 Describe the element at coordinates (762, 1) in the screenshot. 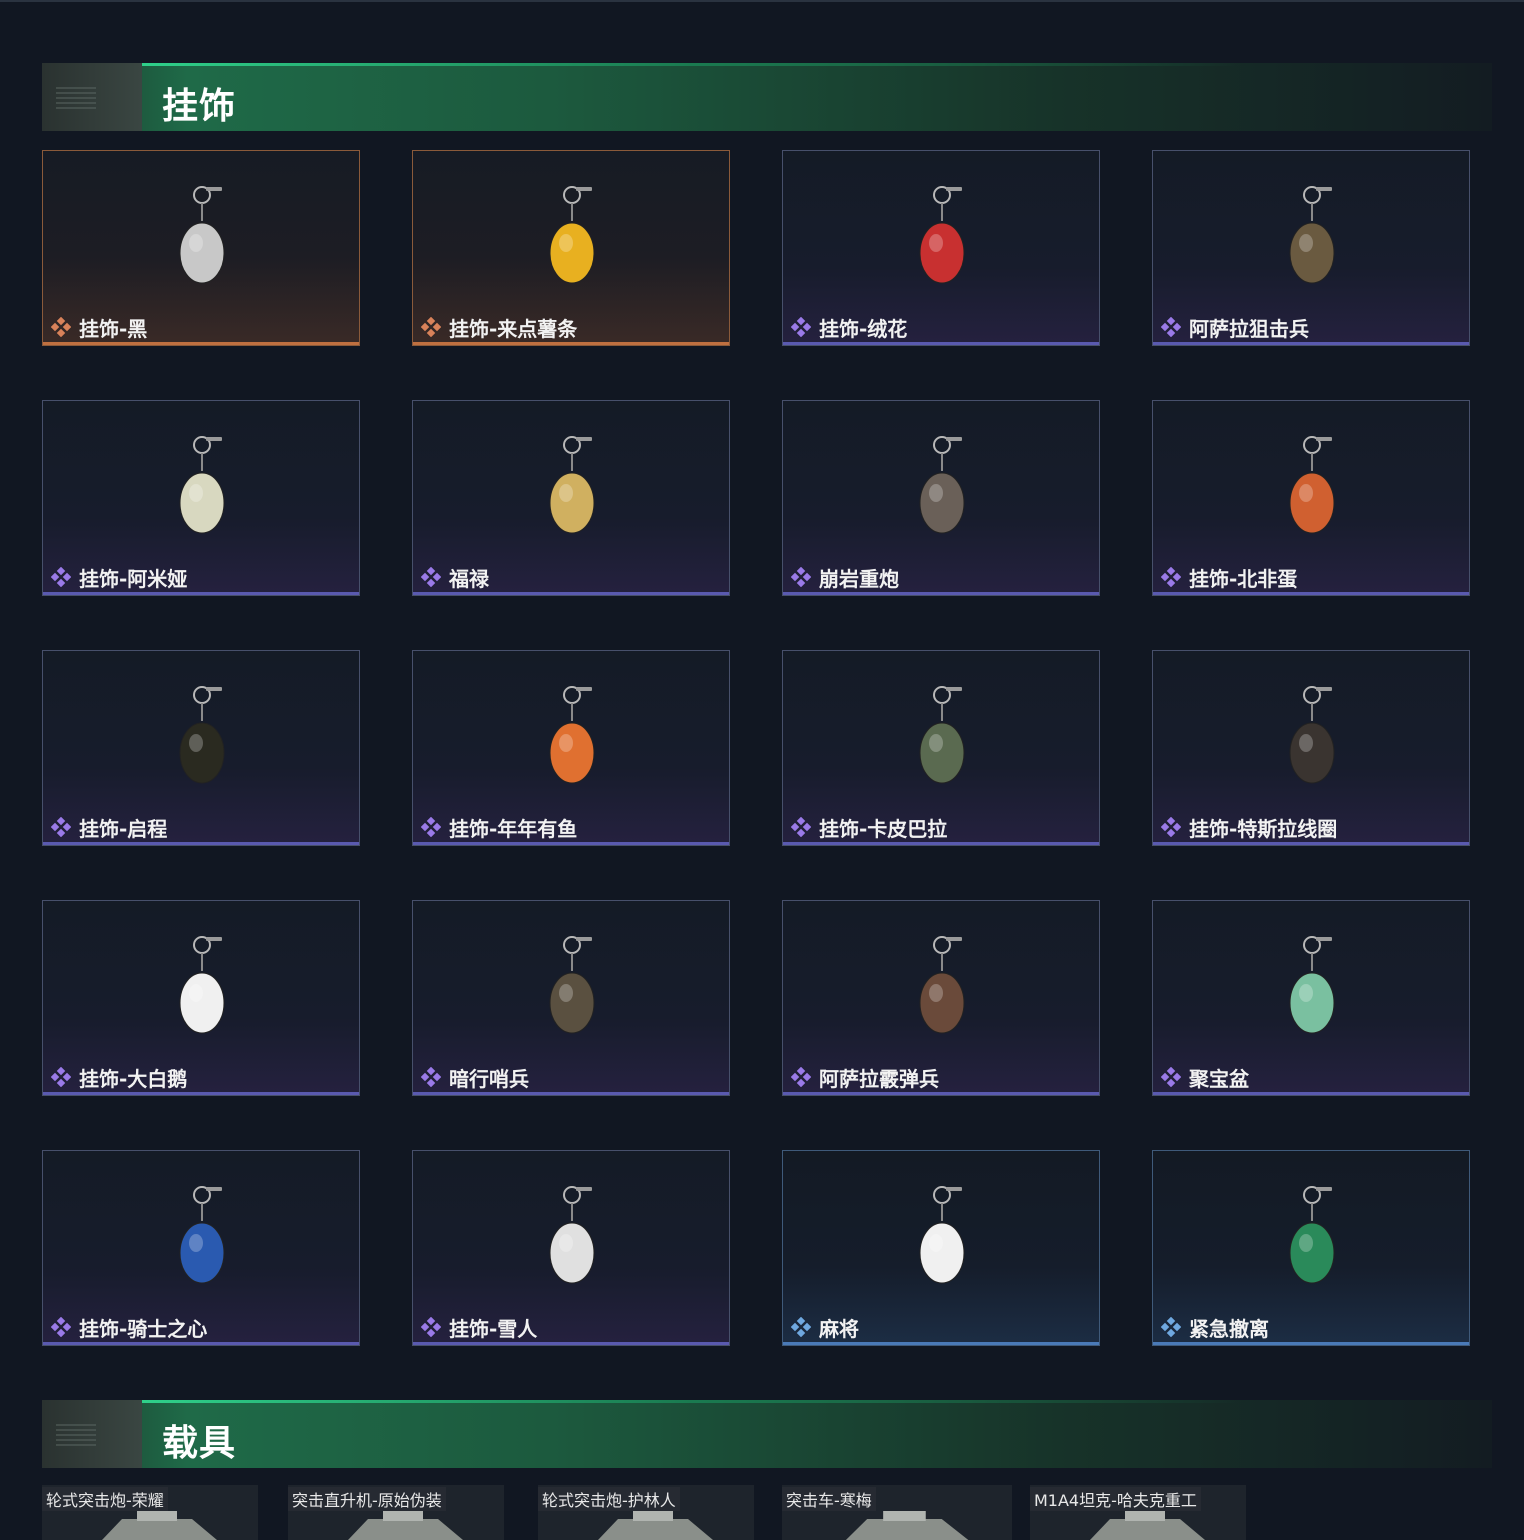

I see `top-divider` at that location.